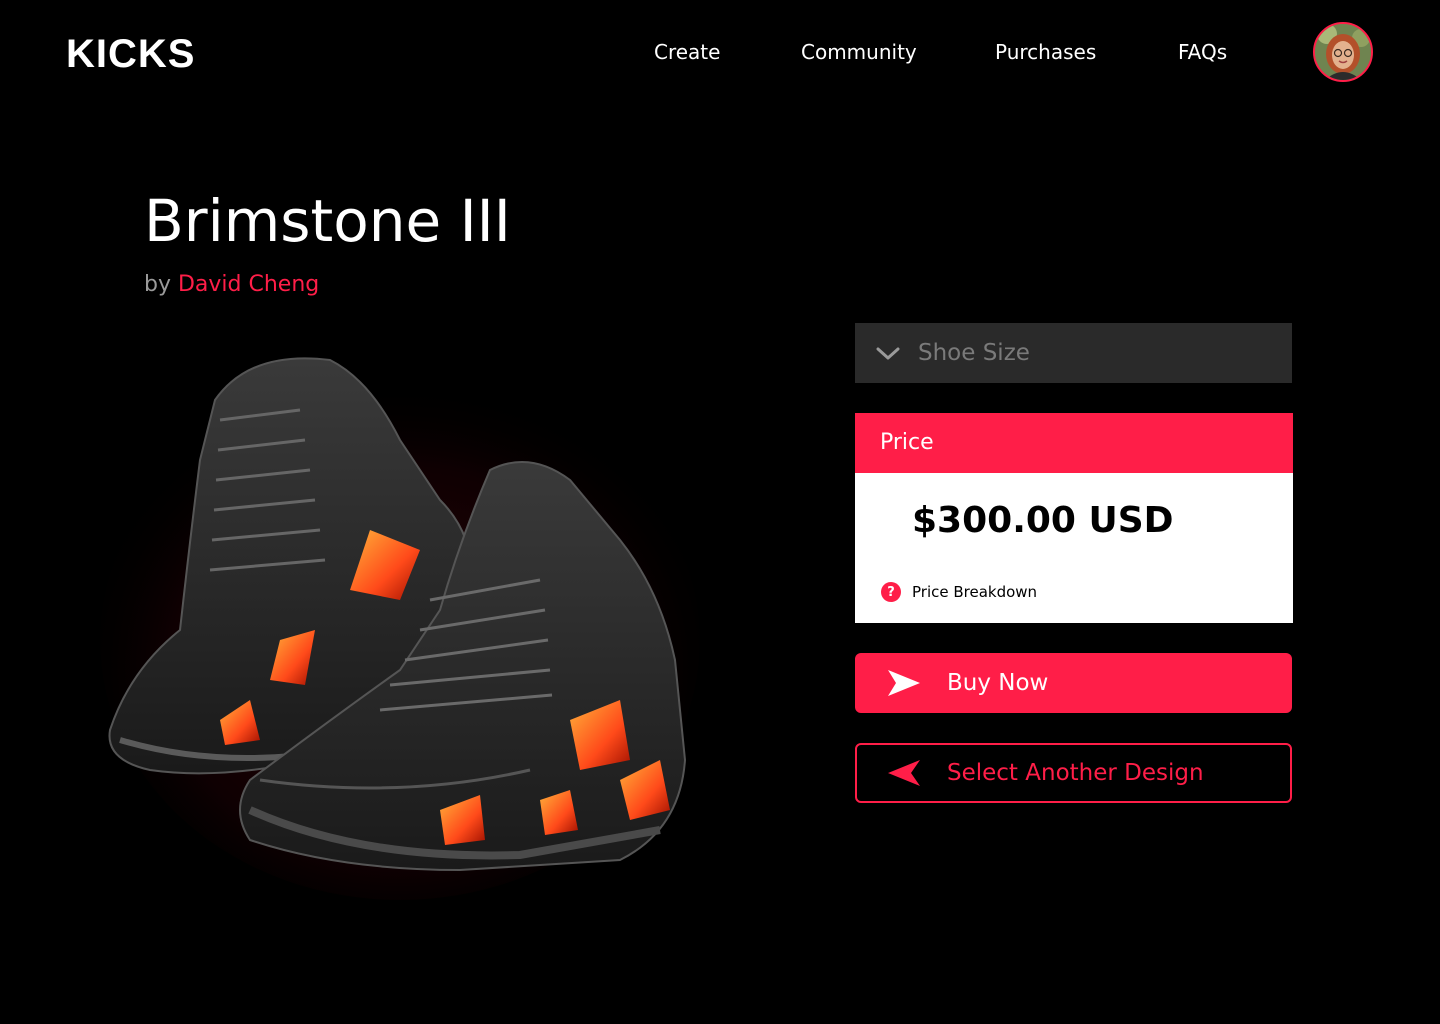 The image size is (1440, 1024). Describe the element at coordinates (1074, 443) in the screenshot. I see `price-header: Price` at that location.